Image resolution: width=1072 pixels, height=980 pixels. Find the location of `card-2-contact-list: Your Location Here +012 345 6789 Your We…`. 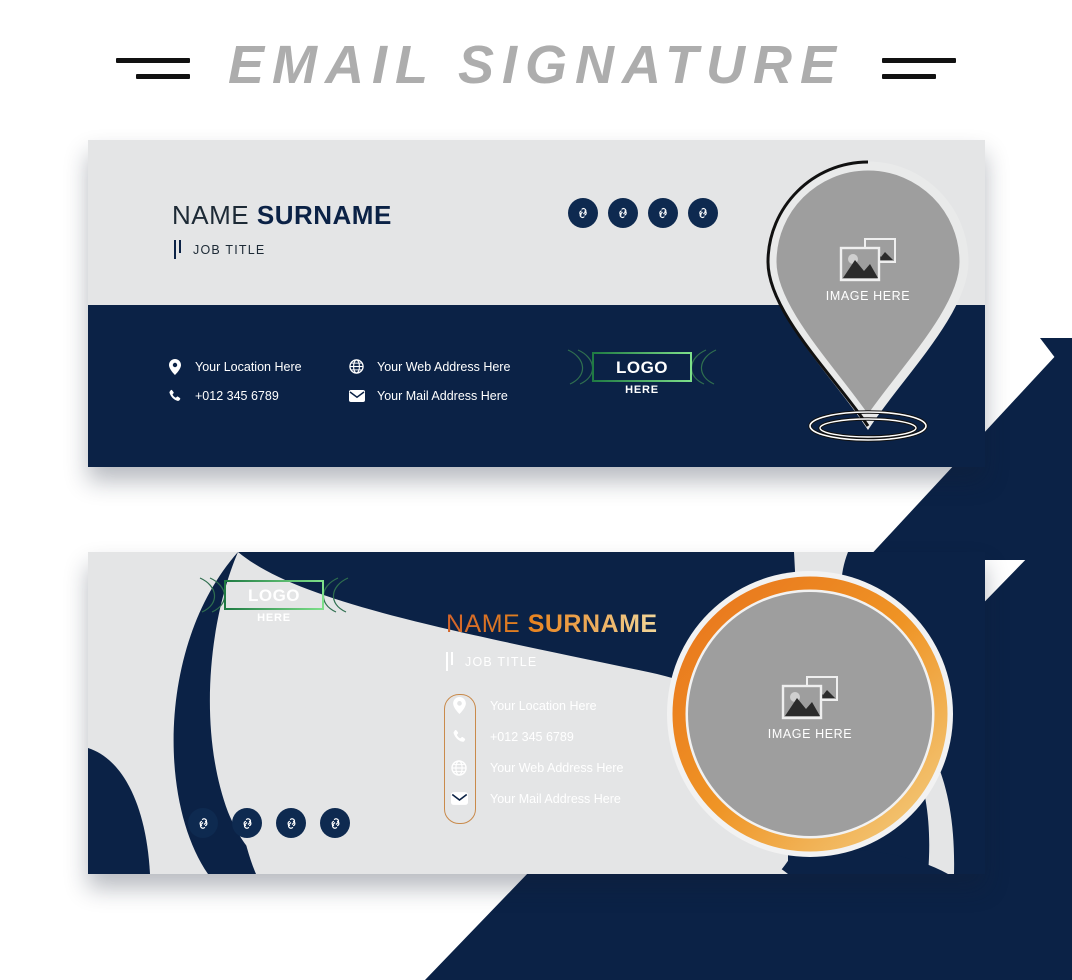

card-2-contact-list: Your Location Here +012 345 6789 Your We… is located at coordinates (534, 751).